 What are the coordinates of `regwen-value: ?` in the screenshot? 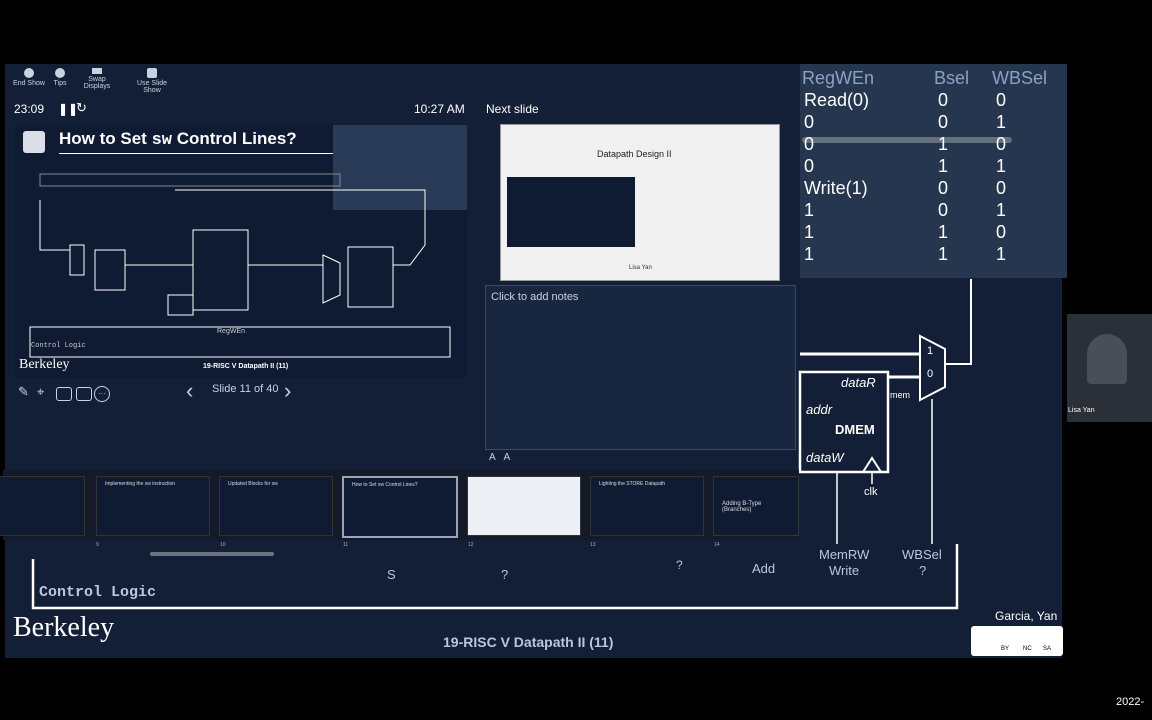 It's located at (505, 574).